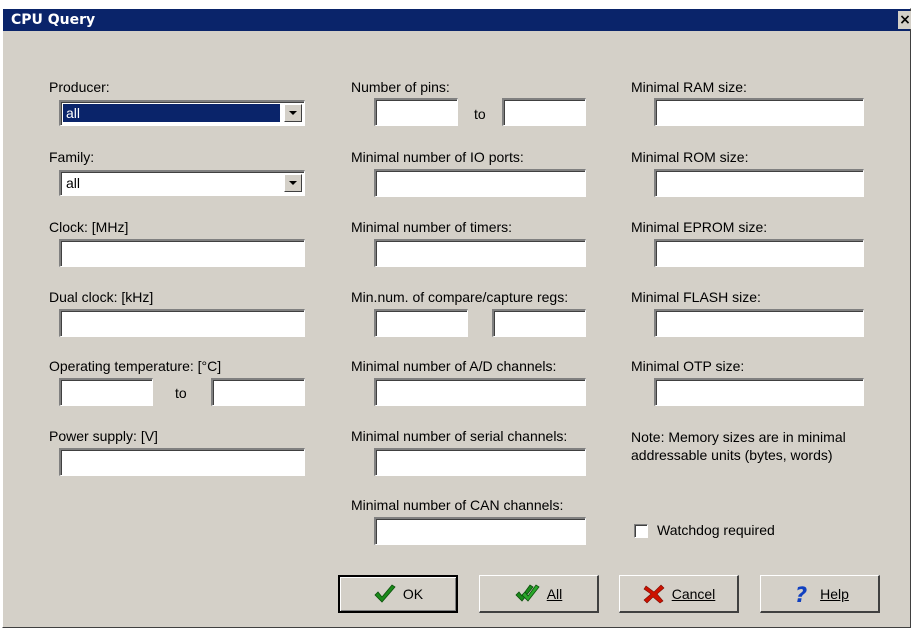 This screenshot has width=911, height=630. Describe the element at coordinates (693, 593) in the screenshot. I see `cancel-label: Cancel` at that location.